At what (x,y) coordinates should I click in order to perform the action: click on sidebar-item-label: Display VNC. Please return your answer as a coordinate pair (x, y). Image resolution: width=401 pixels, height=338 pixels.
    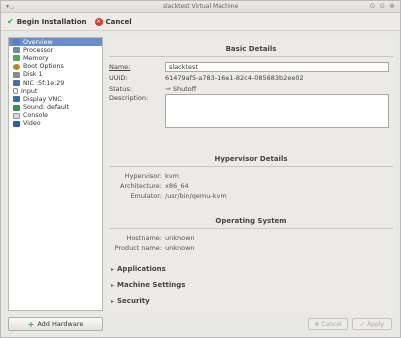
    Looking at the image, I should click on (42, 99).